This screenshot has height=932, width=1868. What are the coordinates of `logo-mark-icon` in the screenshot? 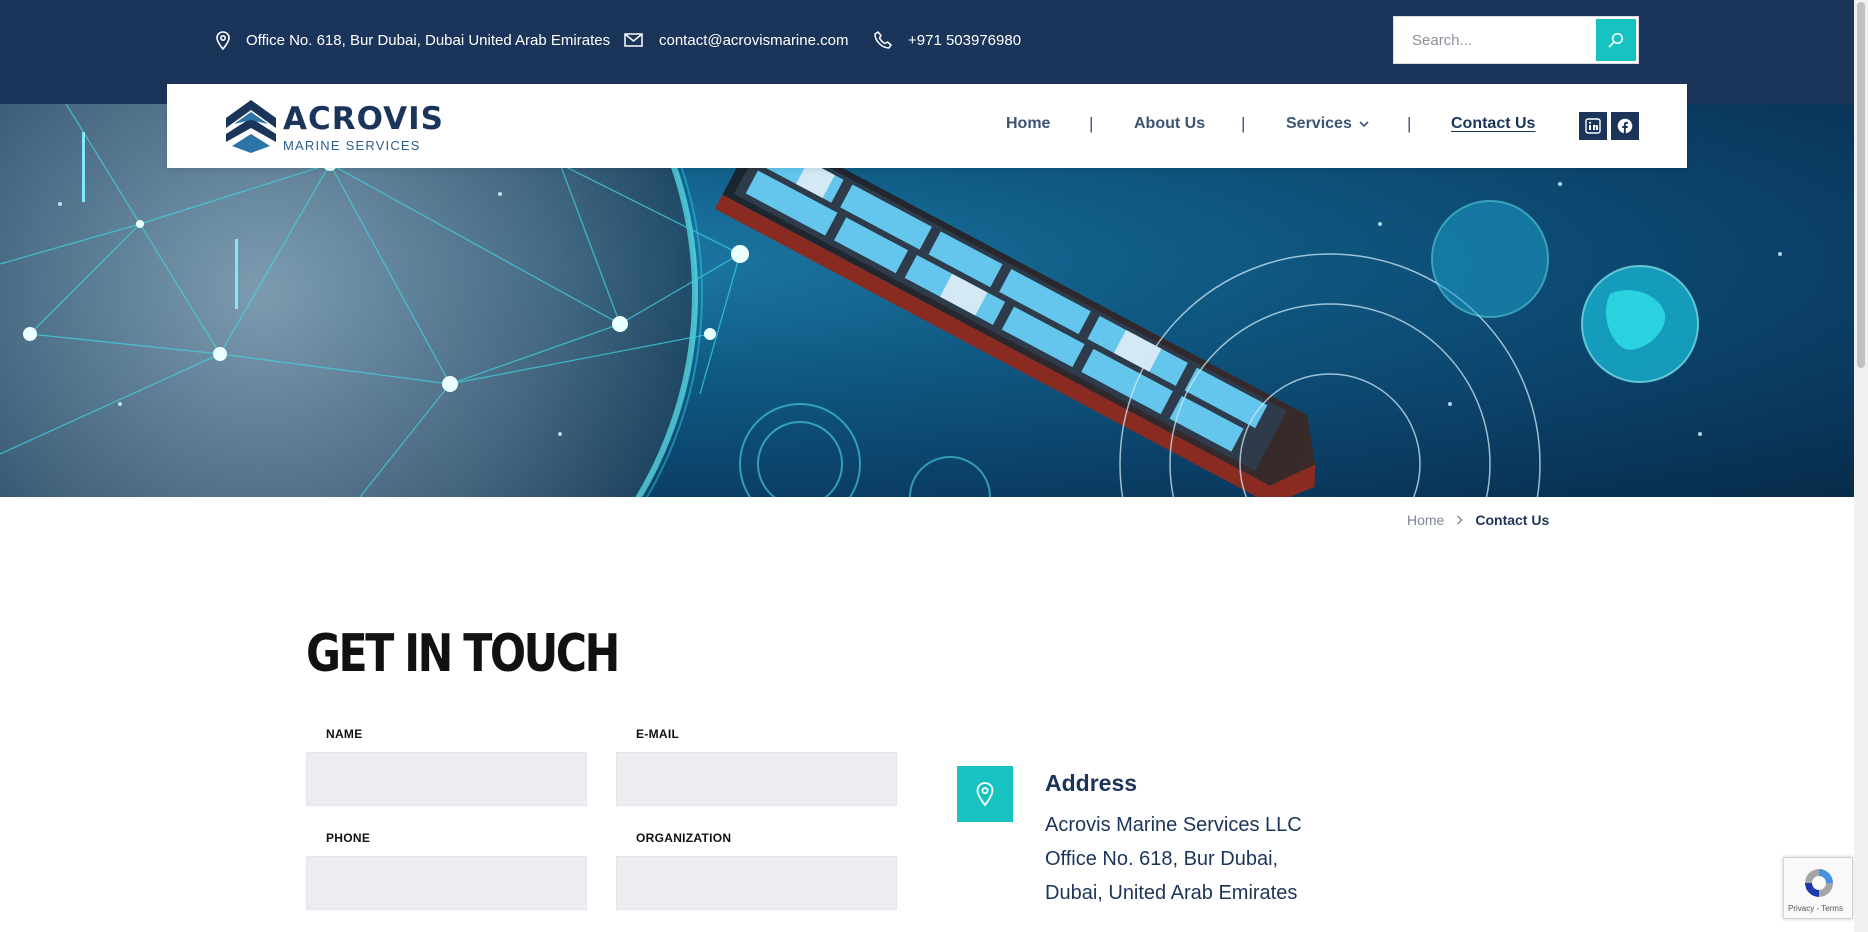 It's located at (251, 126).